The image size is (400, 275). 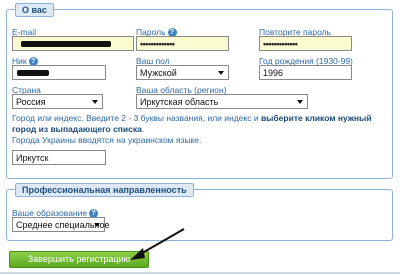 I want to click on region-value: Иркутская область, so click(x=179, y=102).